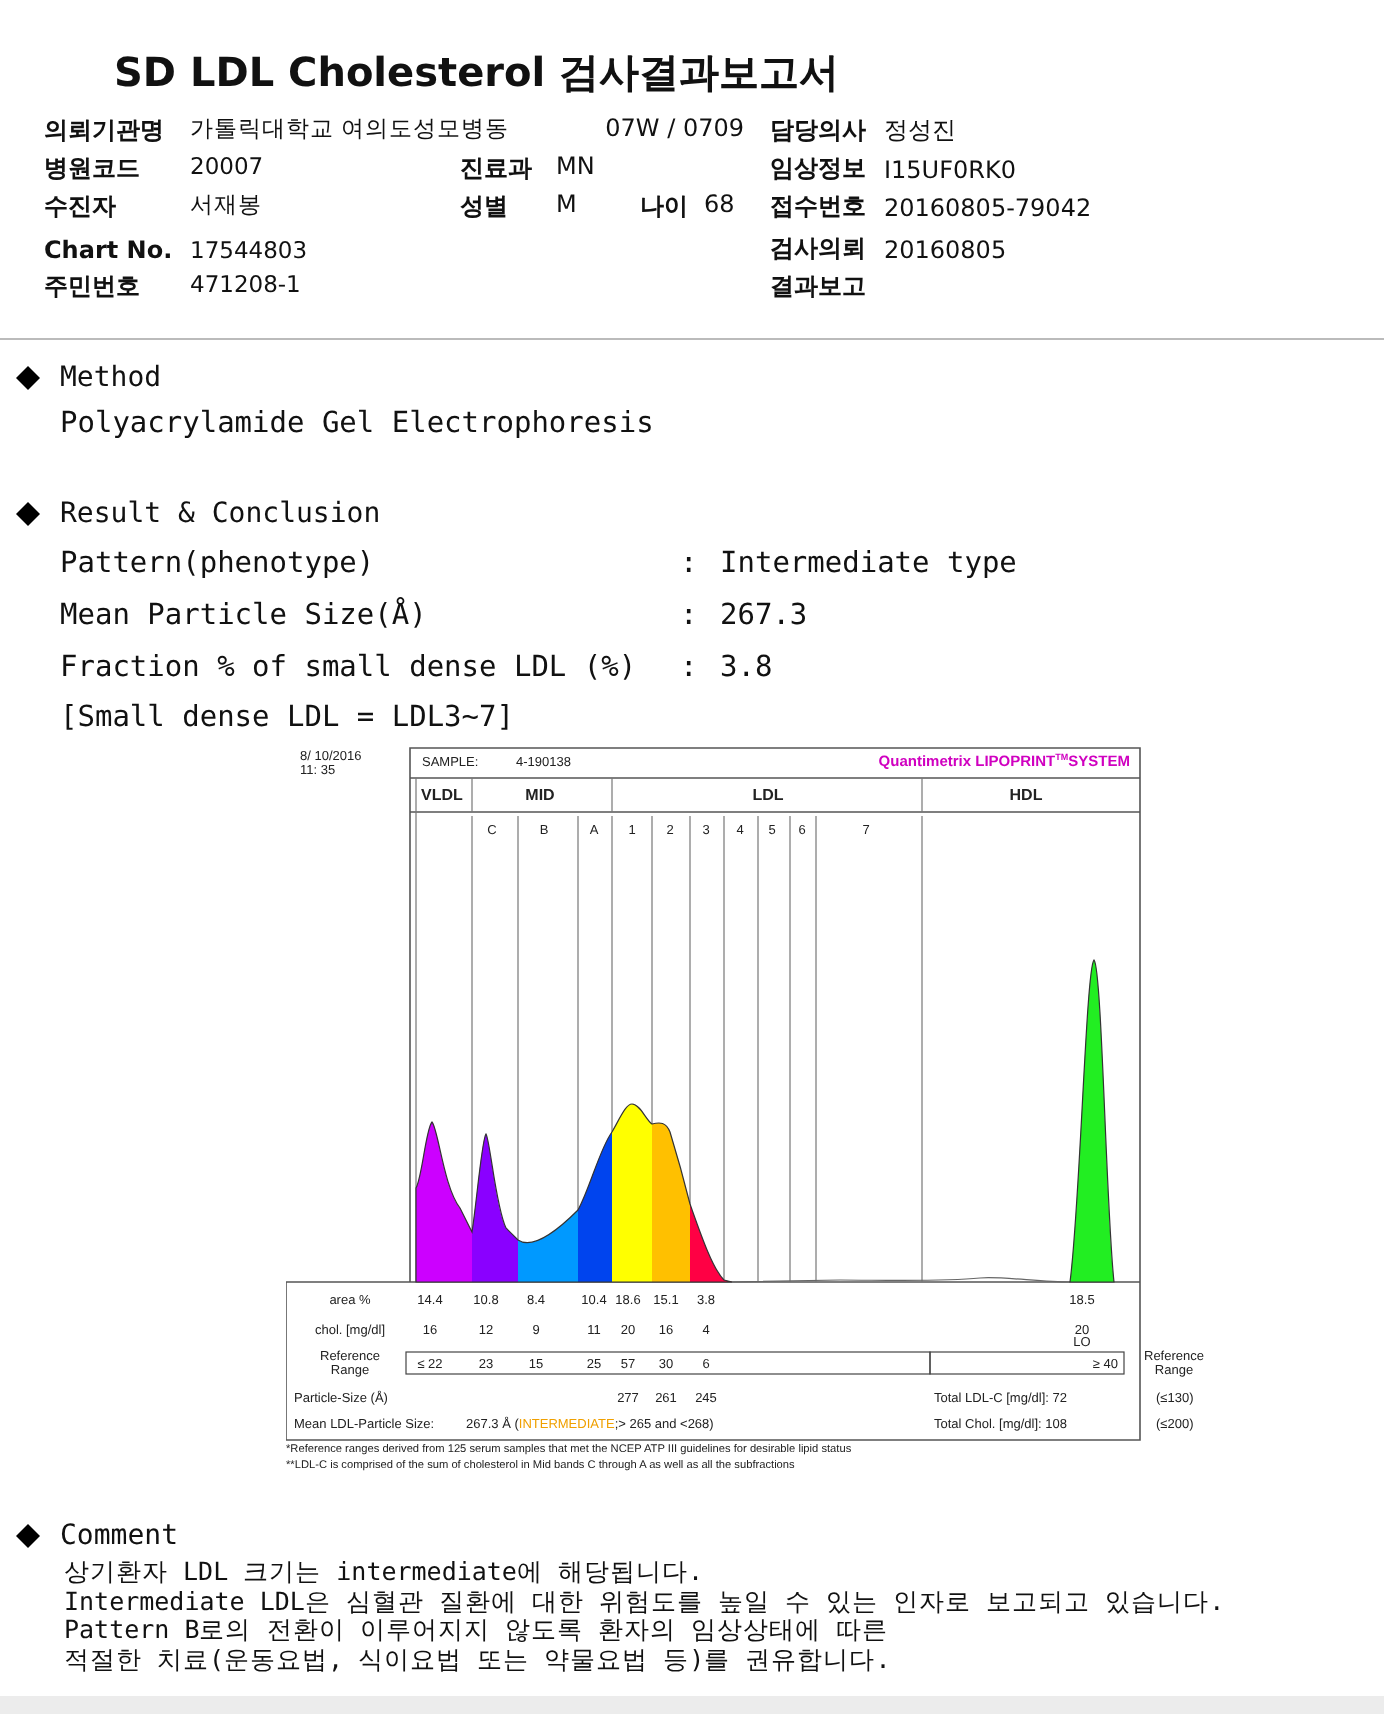 Image resolution: width=1384 pixels, height=1714 pixels. What do you see at coordinates (93, 169) in the screenshot?
I see `field-label: 병원코드` at bounding box center [93, 169].